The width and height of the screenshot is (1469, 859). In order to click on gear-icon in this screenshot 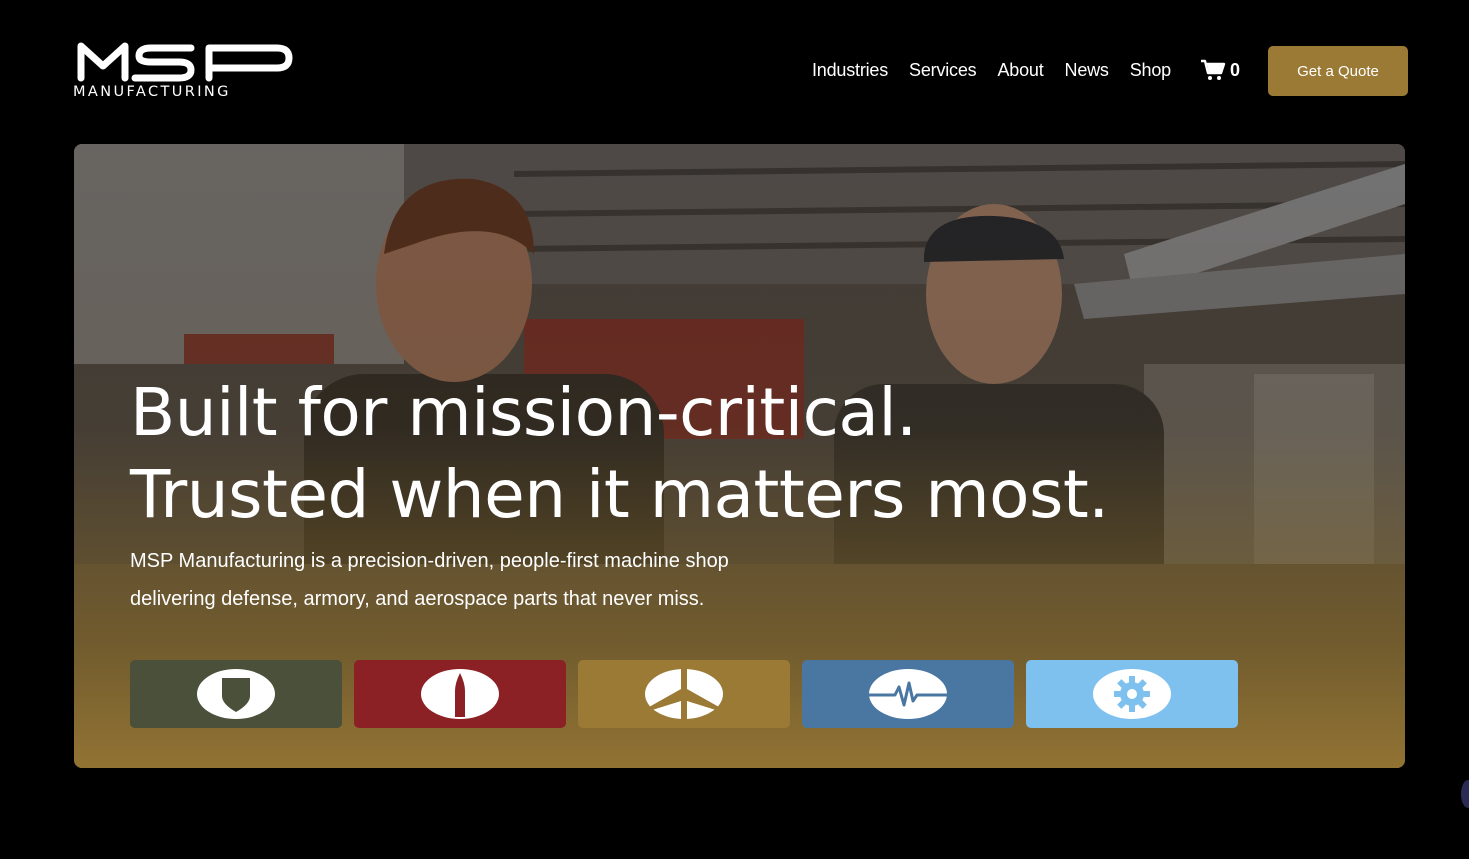, I will do `click(1132, 694)`.